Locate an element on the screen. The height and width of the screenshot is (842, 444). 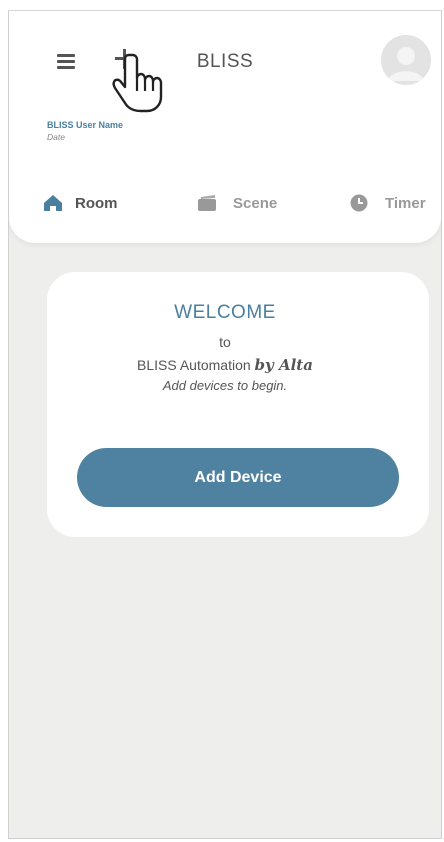
tab-room: Room is located at coordinates (80, 203).